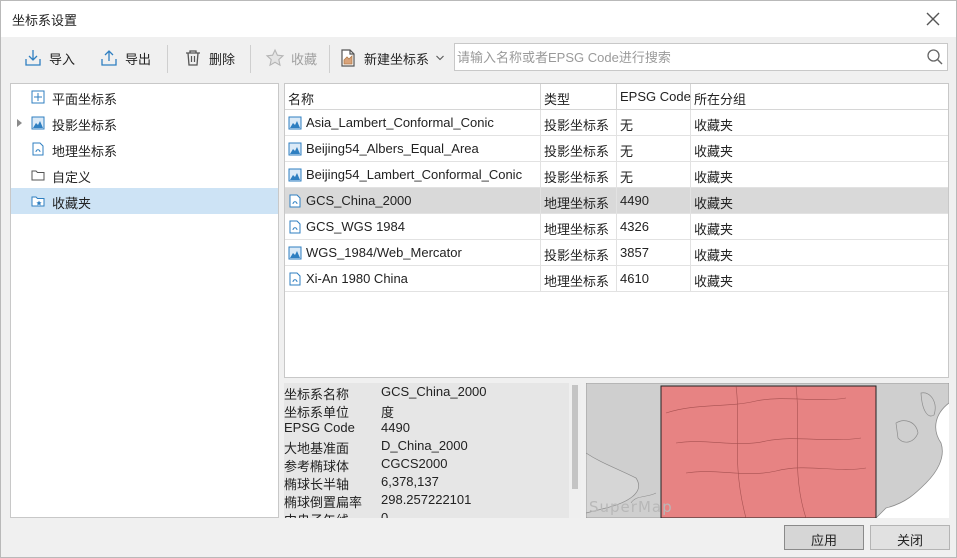 This screenshot has width=957, height=558. I want to click on detail-key: 中央子午线, so click(316, 514).